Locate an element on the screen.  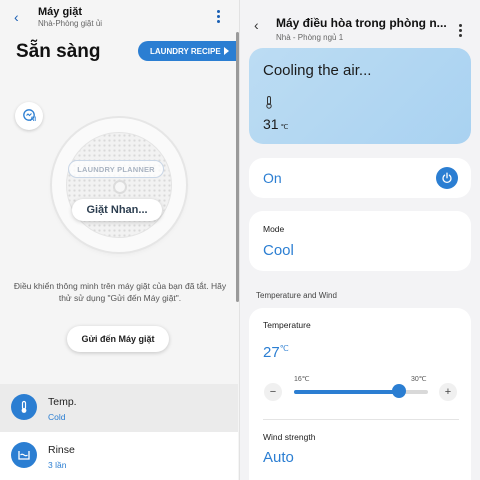
ai-badge-label: AI is located at coordinates (33, 120).